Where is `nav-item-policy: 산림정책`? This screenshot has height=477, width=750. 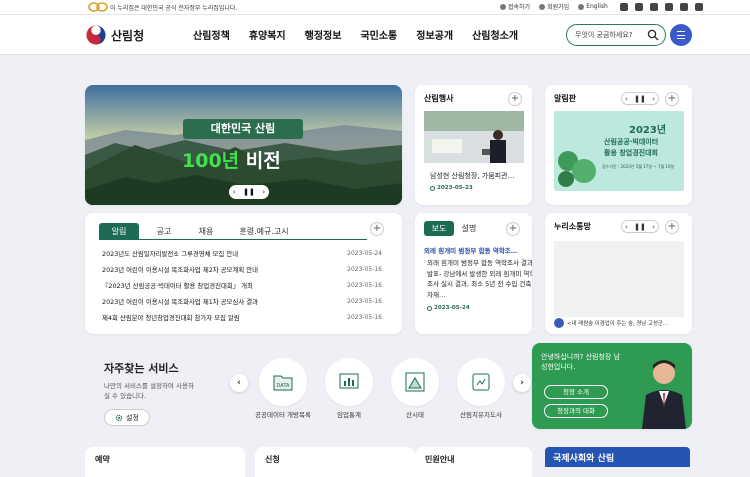
nav-item-policy: 산림정책 is located at coordinates (211, 34).